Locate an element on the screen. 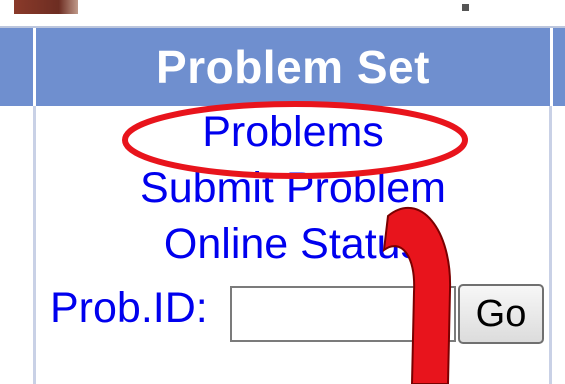 The width and height of the screenshot is (565, 384). online-status-link: Online Status is located at coordinates (293, 244).